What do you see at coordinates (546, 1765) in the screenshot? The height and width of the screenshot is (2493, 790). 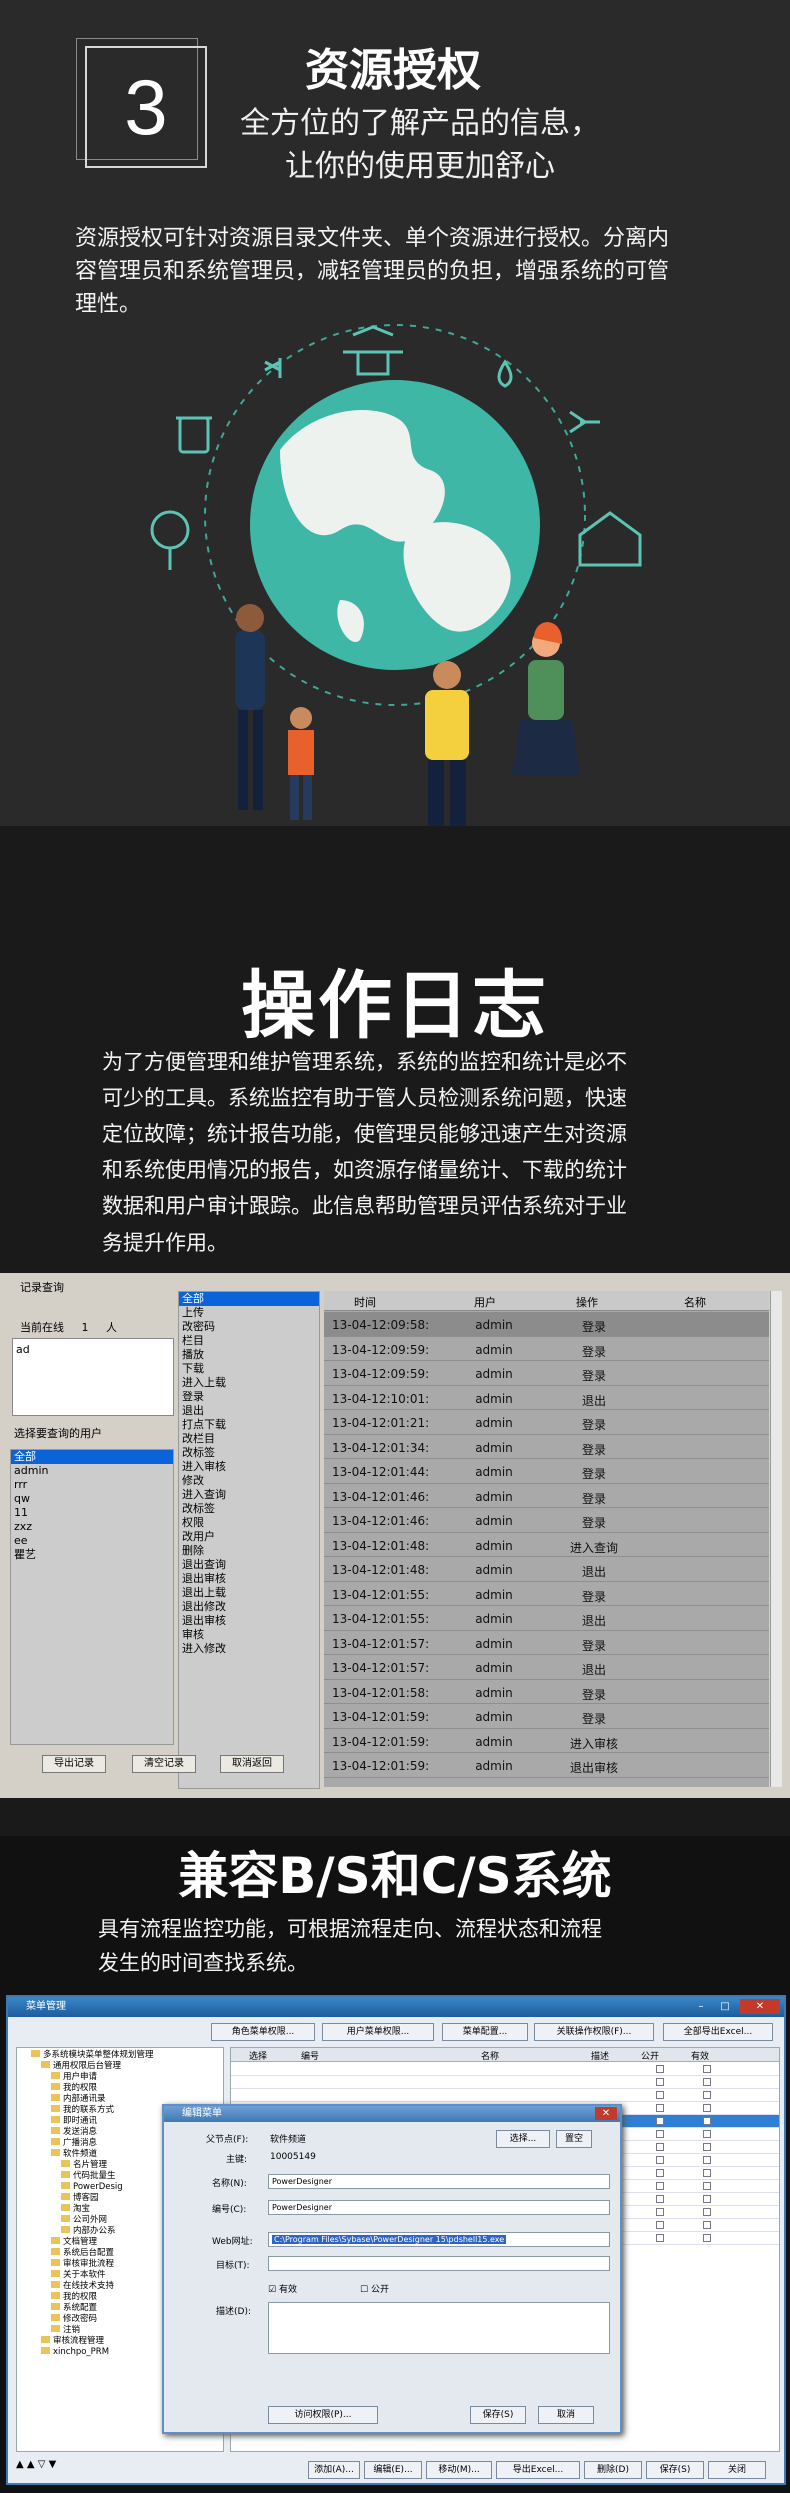 I see `table-row: 13-04-12:01:59: admin 退出审核` at bounding box center [546, 1765].